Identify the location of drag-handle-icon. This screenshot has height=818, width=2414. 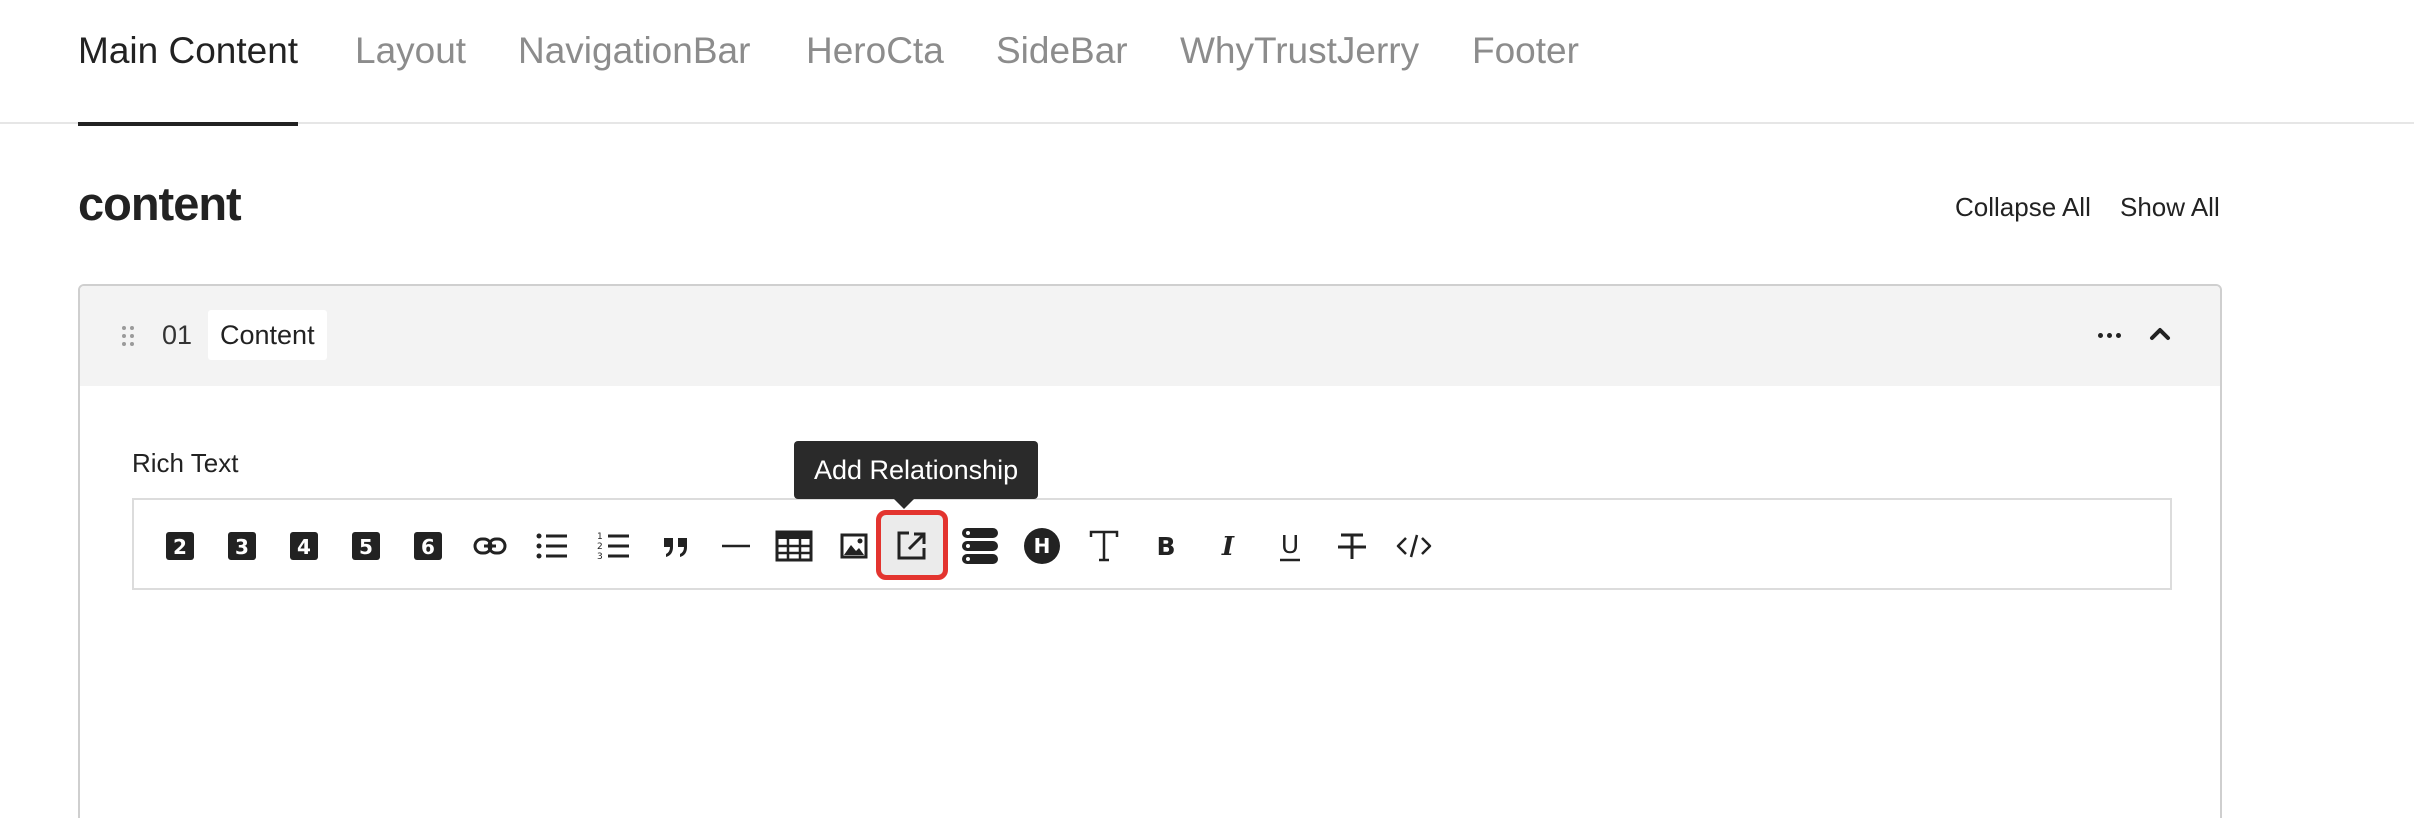
(129, 336).